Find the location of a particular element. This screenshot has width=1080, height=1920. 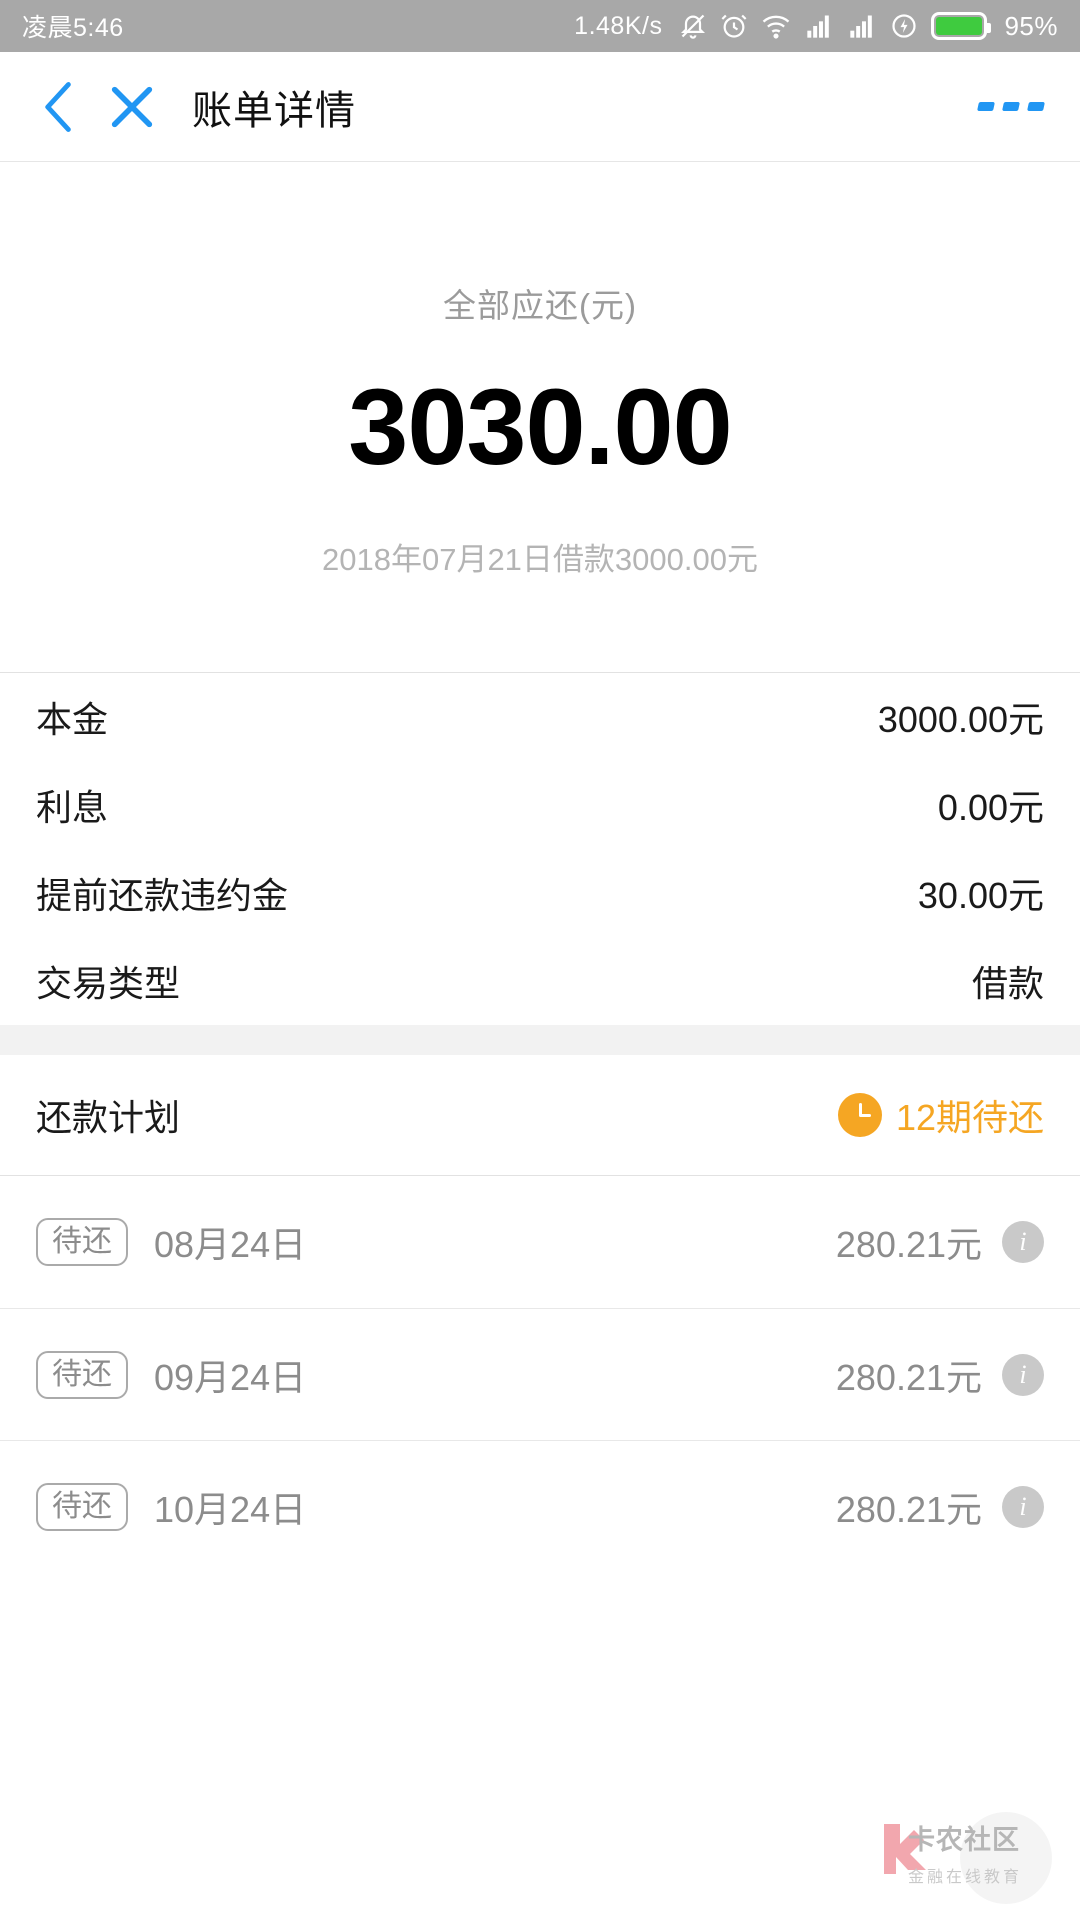

loan-origin-subtitle: 2018年07月21日借款3000.00元 is located at coordinates (540, 559).